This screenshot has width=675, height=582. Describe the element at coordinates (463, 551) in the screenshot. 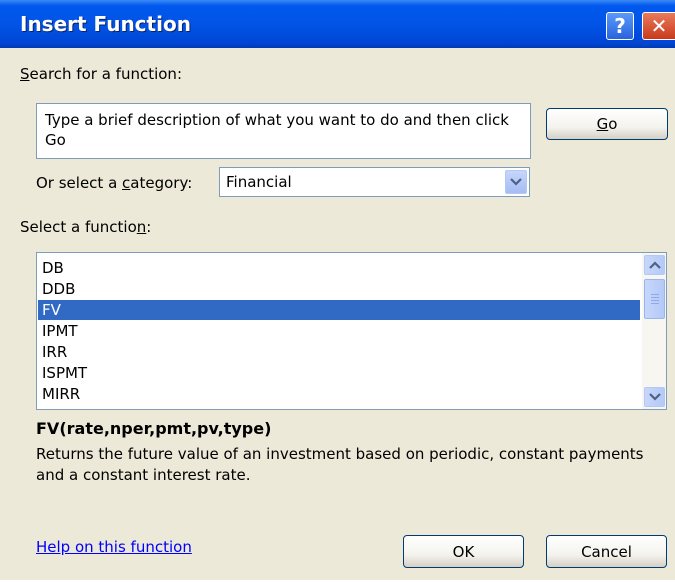

I see `ok-button: OK` at that location.